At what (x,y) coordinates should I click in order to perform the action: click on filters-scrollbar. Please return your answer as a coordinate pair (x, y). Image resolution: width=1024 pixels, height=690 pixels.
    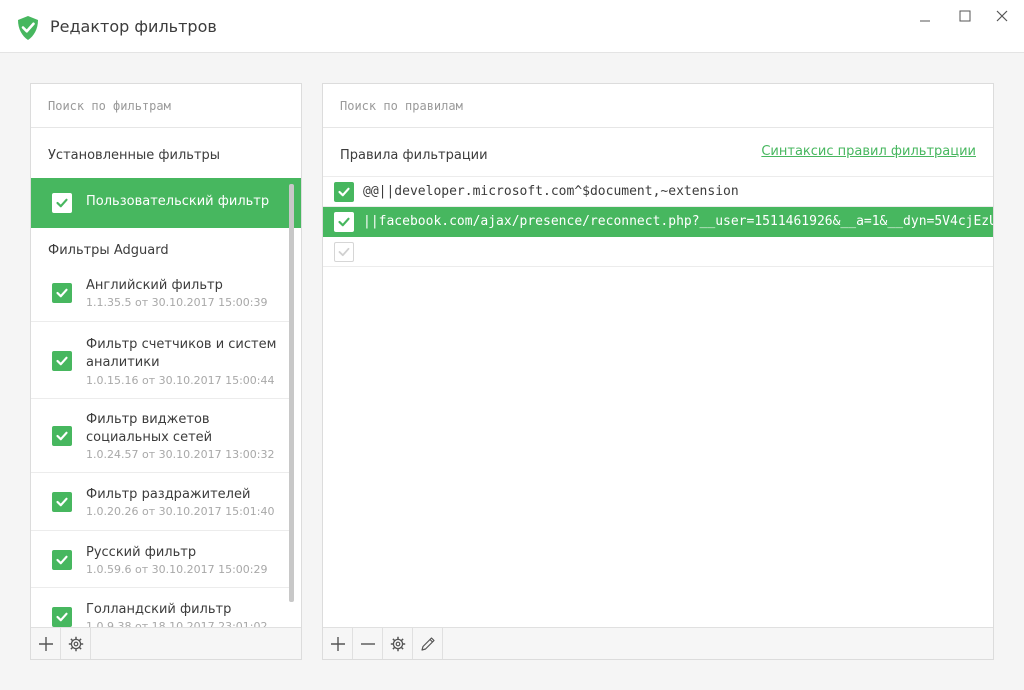
    Looking at the image, I should click on (291, 393).